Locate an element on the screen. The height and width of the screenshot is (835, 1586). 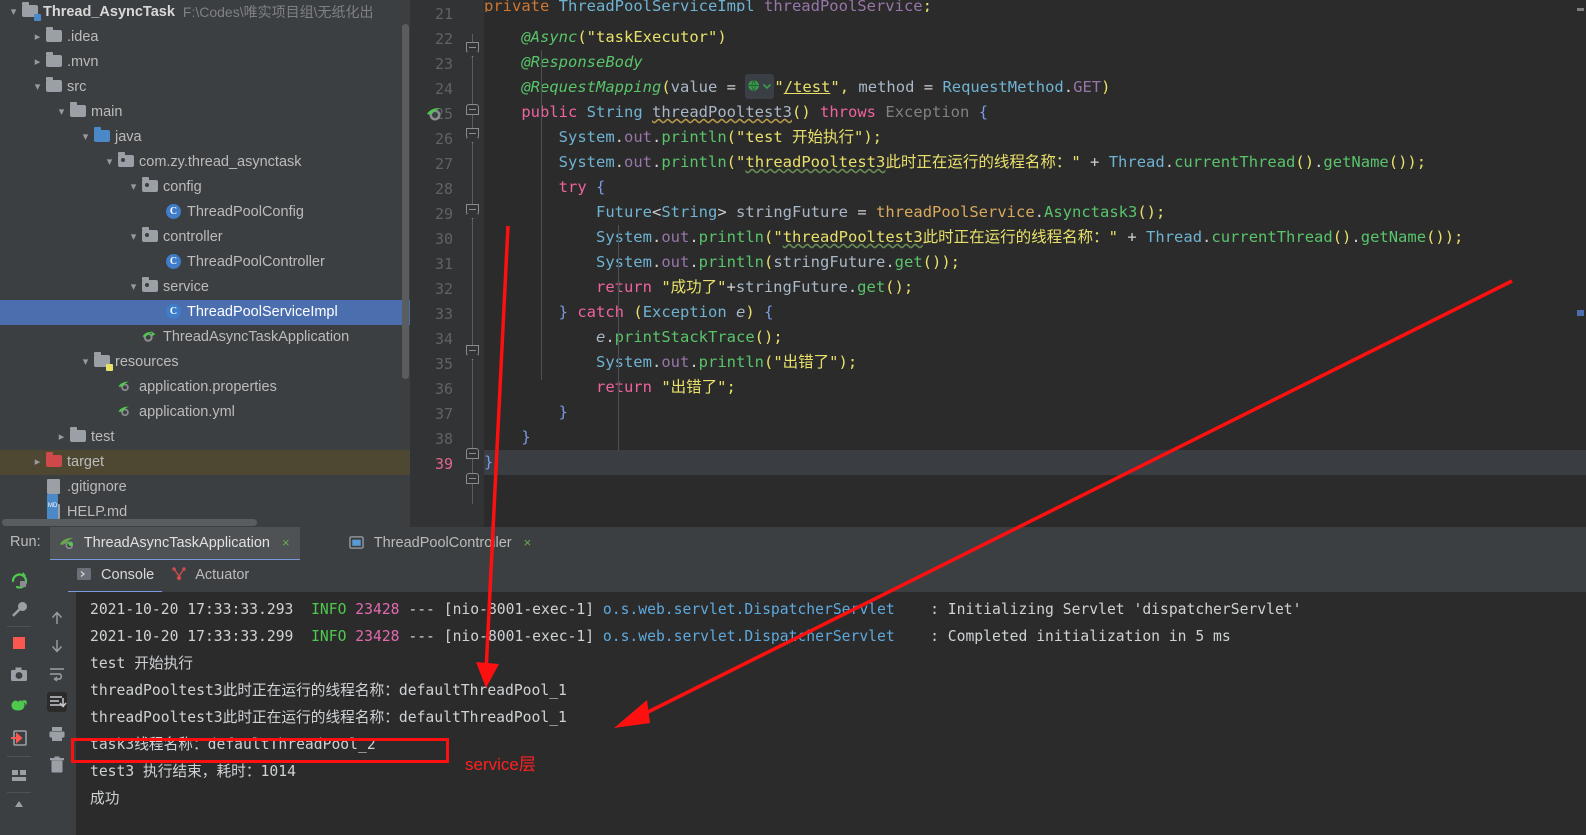
line-number-29: 29 is located at coordinates (433, 214).